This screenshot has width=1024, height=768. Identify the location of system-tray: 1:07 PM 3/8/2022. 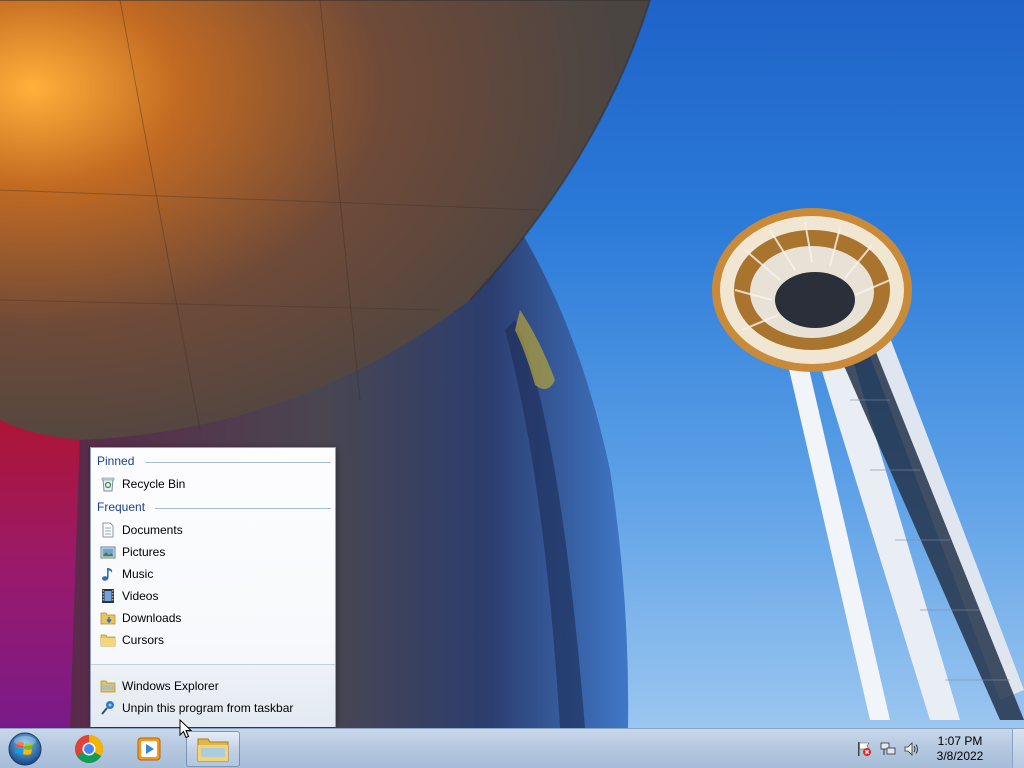
(932, 748).